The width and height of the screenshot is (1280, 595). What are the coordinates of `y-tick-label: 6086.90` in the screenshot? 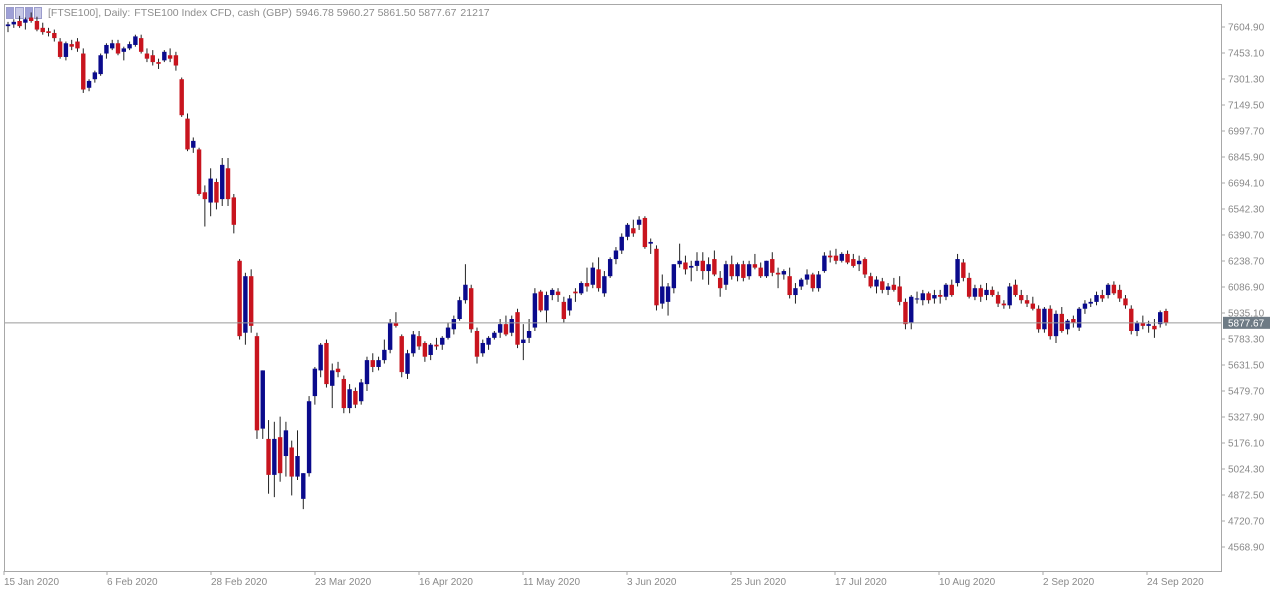 It's located at (1246, 288).